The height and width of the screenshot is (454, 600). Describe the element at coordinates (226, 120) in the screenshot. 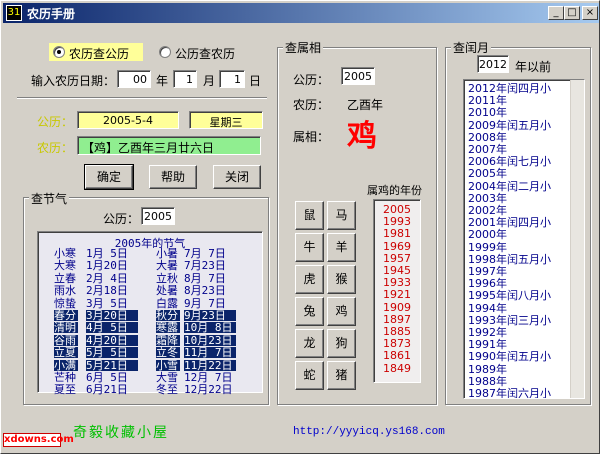

I see `result-weekday-value: 星期三` at that location.